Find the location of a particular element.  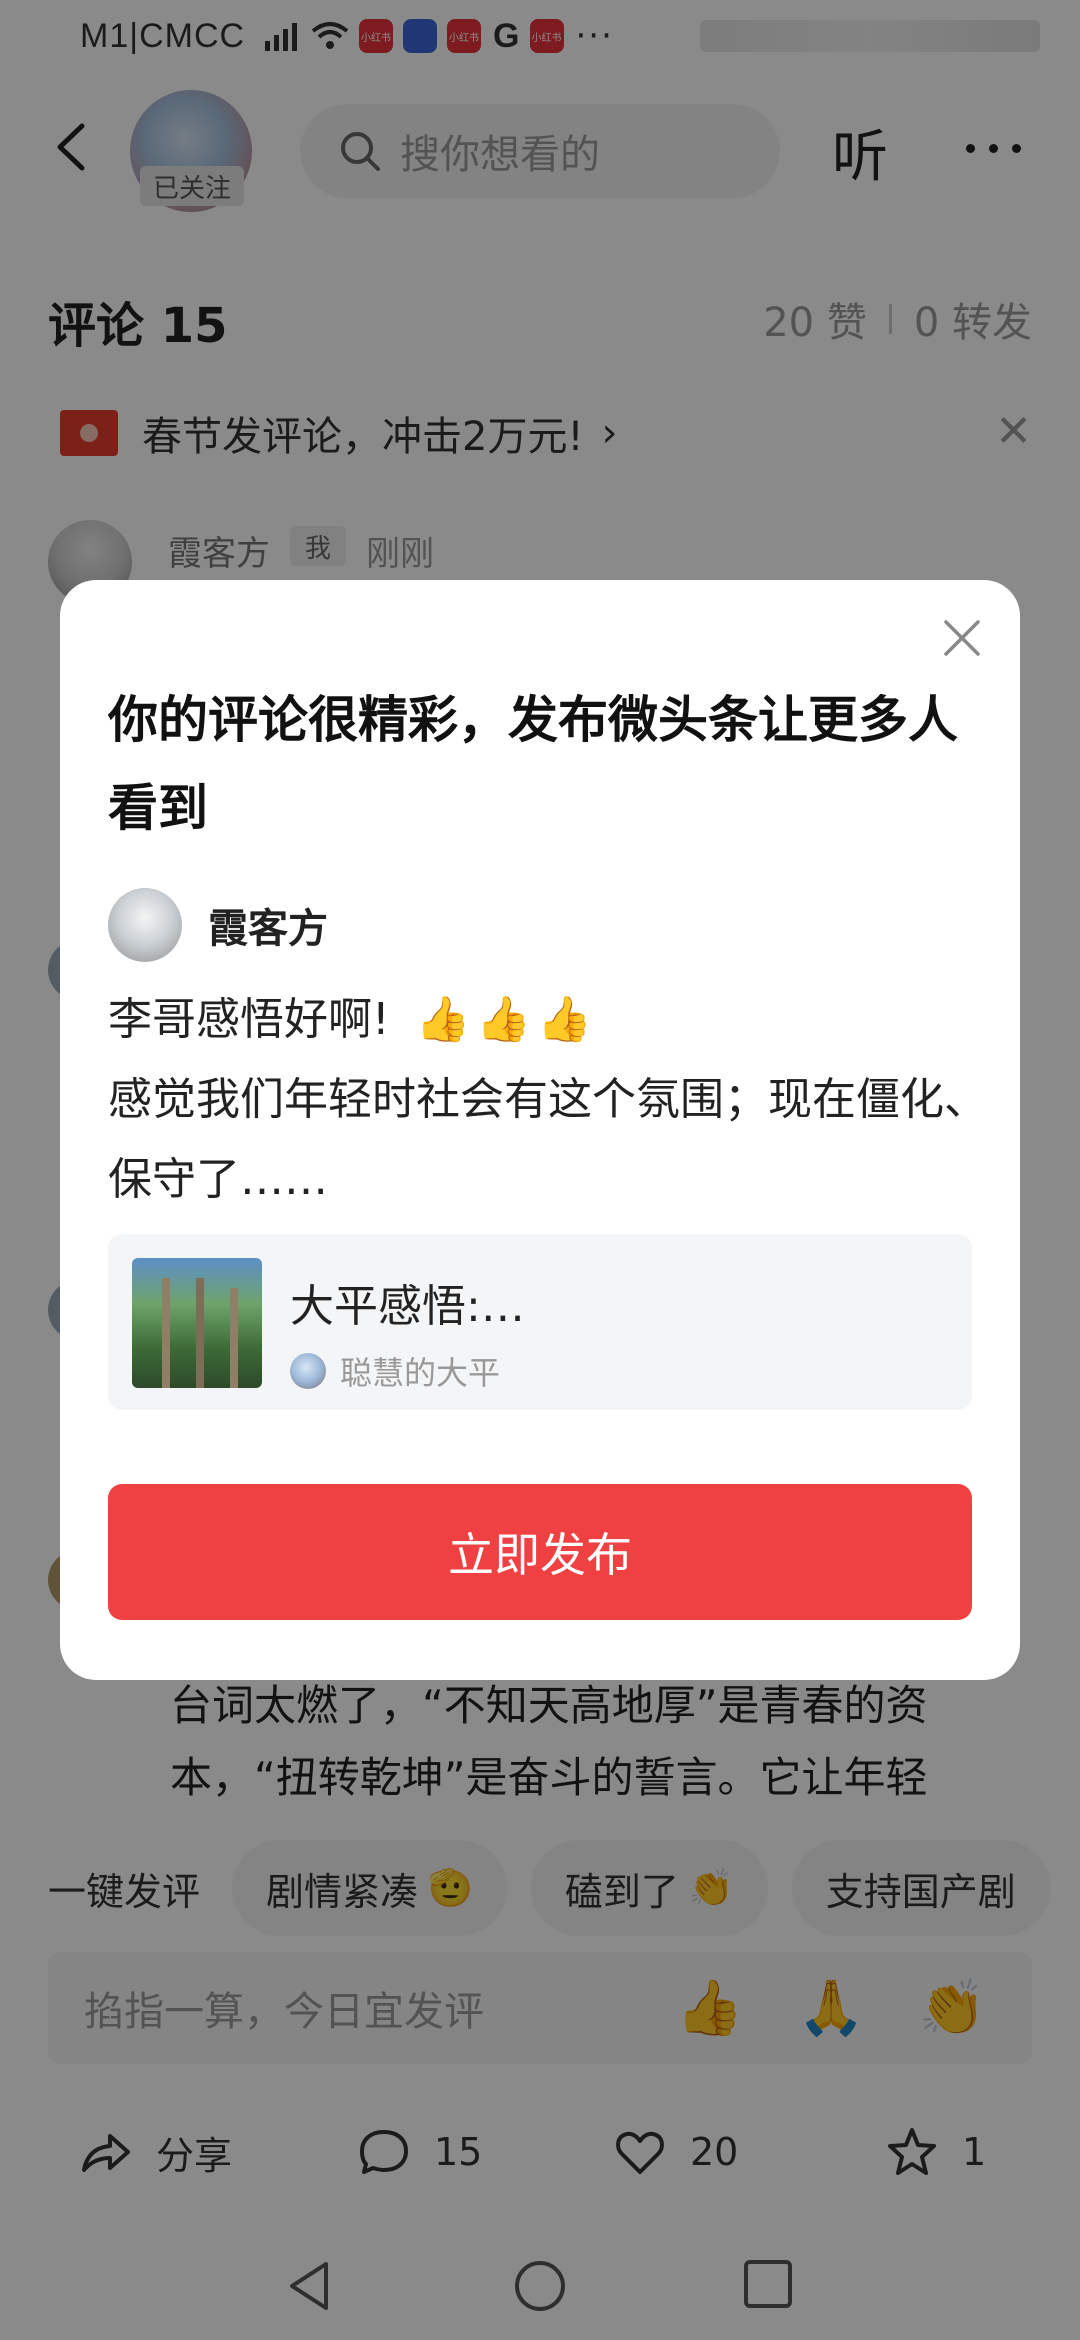

article-author-name: 聪慧的大平 is located at coordinates (420, 1373).